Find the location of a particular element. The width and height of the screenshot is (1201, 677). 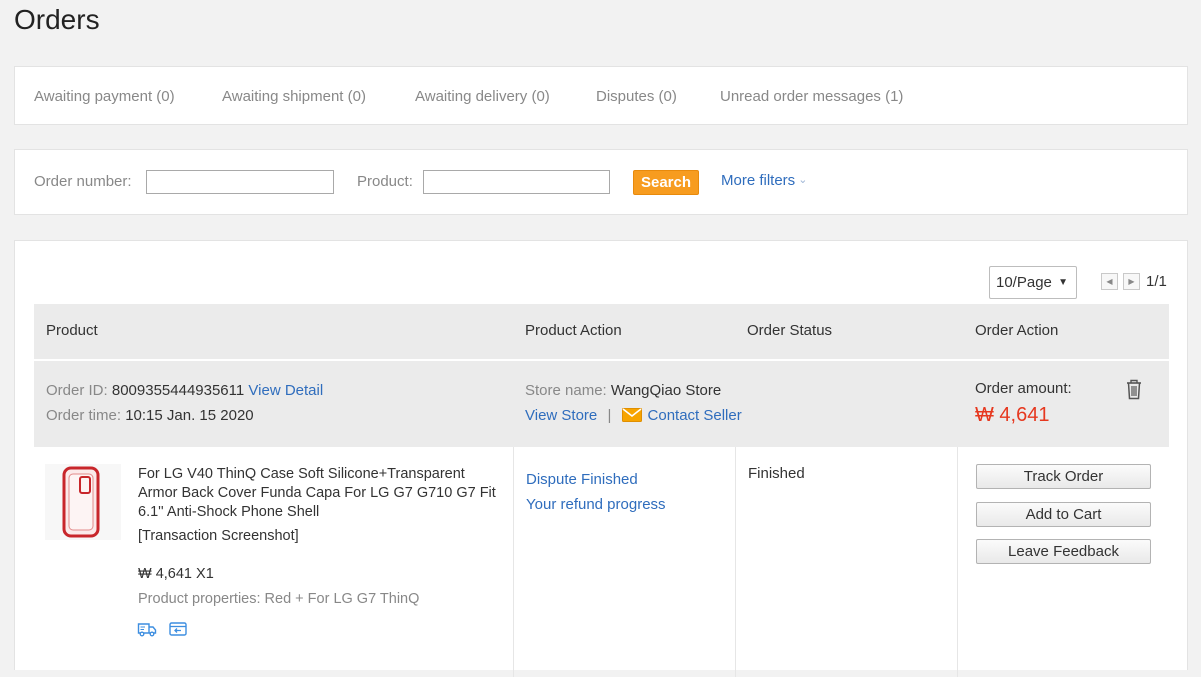

search-button: Search is located at coordinates (666, 182).